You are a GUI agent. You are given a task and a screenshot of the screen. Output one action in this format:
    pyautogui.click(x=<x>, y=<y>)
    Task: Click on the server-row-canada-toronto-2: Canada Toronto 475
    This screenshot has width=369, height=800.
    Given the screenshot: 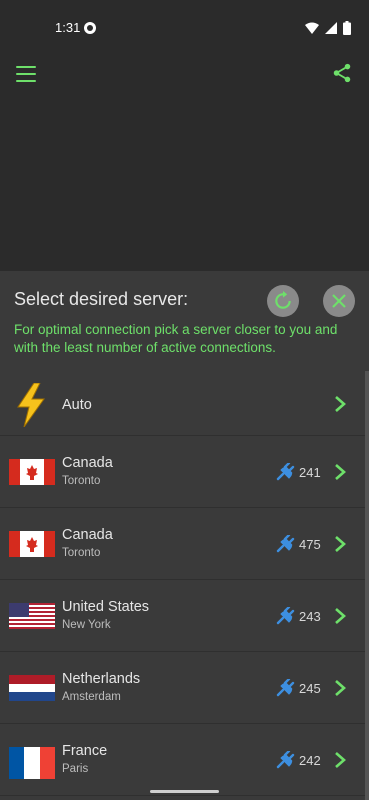 What is the action you would take?
    pyautogui.click(x=183, y=544)
    